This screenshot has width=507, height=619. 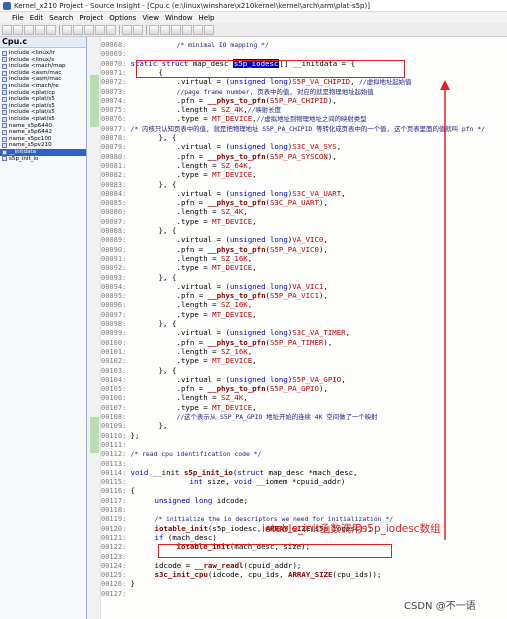 I want to click on symbol-list-item: include <linux/ir, so click(x=43, y=53).